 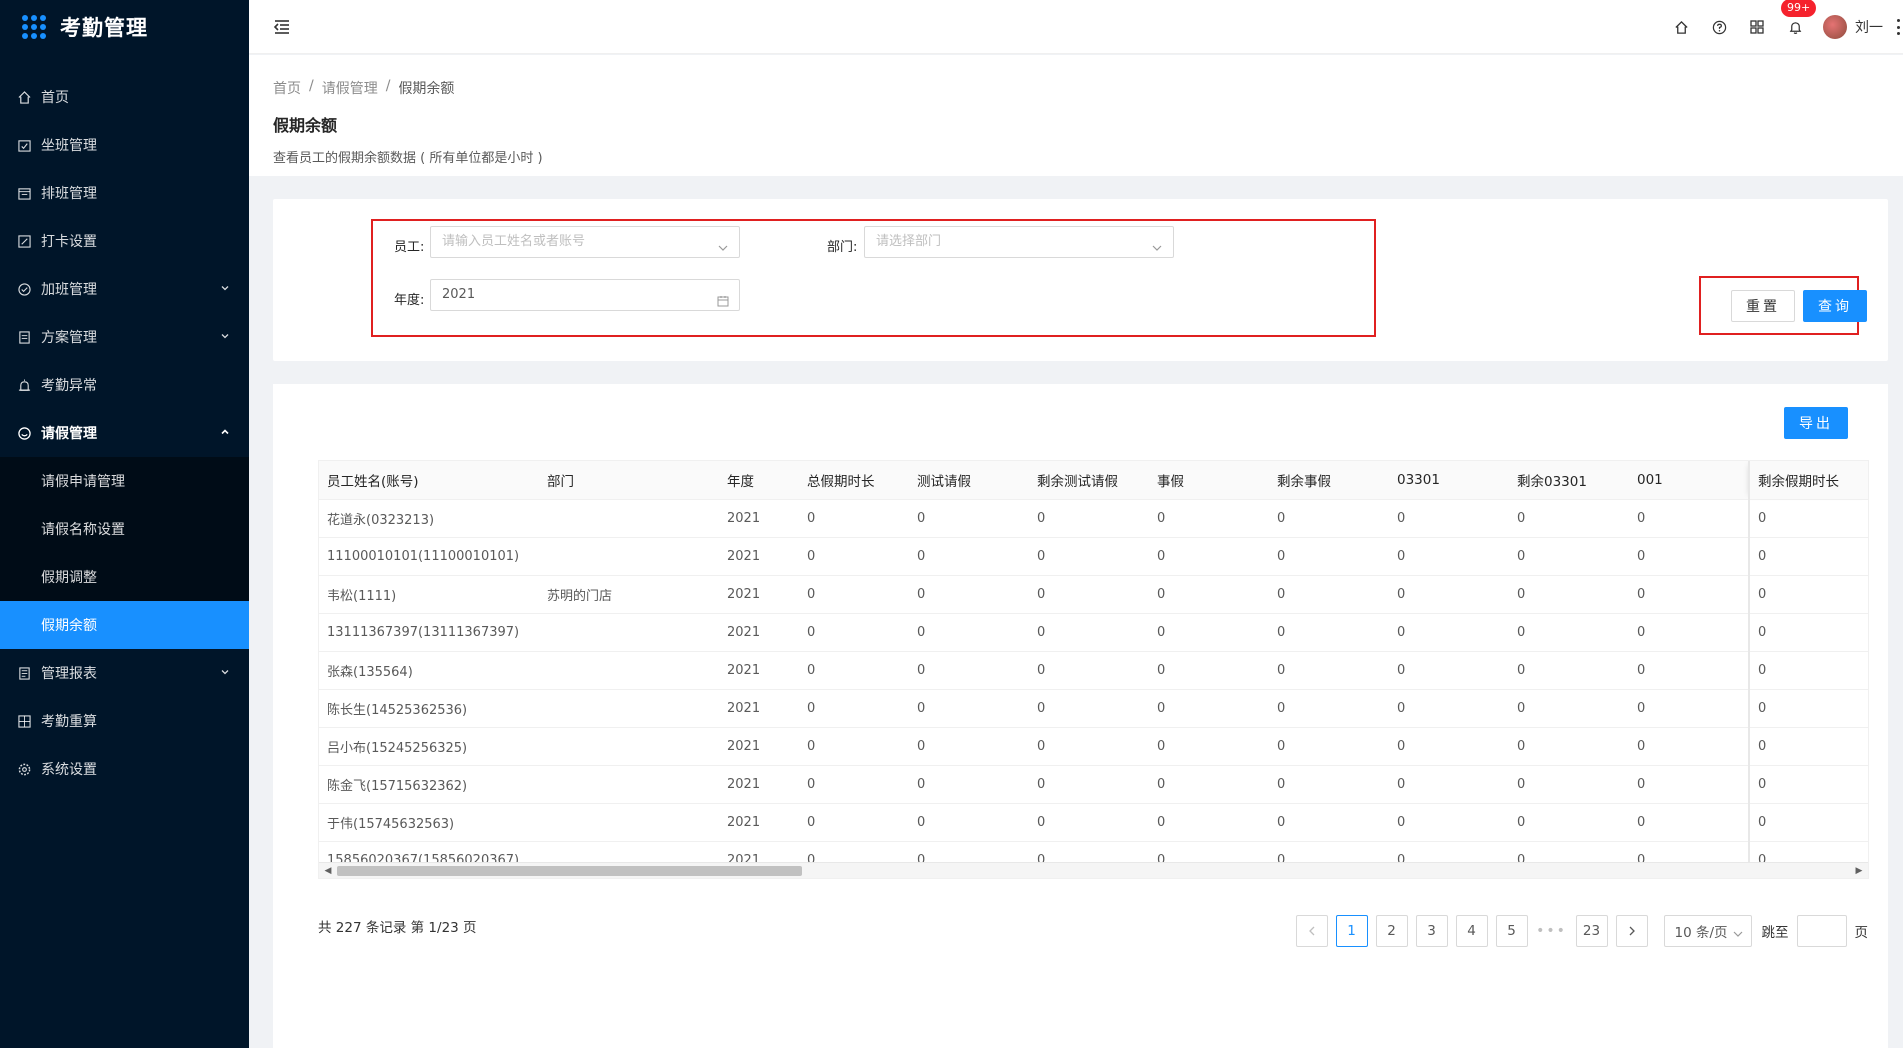 What do you see at coordinates (1763, 306) in the screenshot?
I see `reset-button: 重置` at bounding box center [1763, 306].